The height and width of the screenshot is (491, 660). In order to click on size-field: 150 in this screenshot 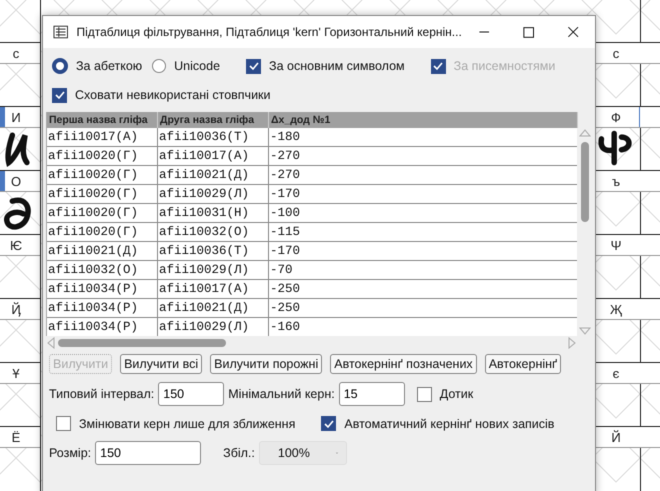, I will do `click(148, 453)`.